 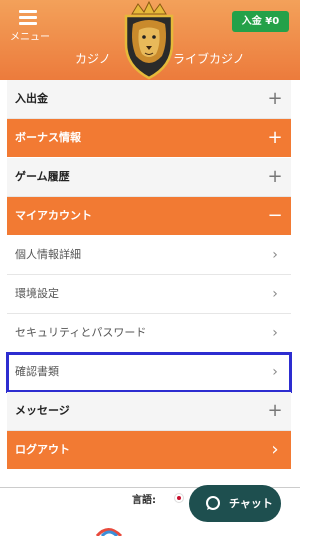 I want to click on menu-item-preferences: 環境設定 ›, so click(x=149, y=294).